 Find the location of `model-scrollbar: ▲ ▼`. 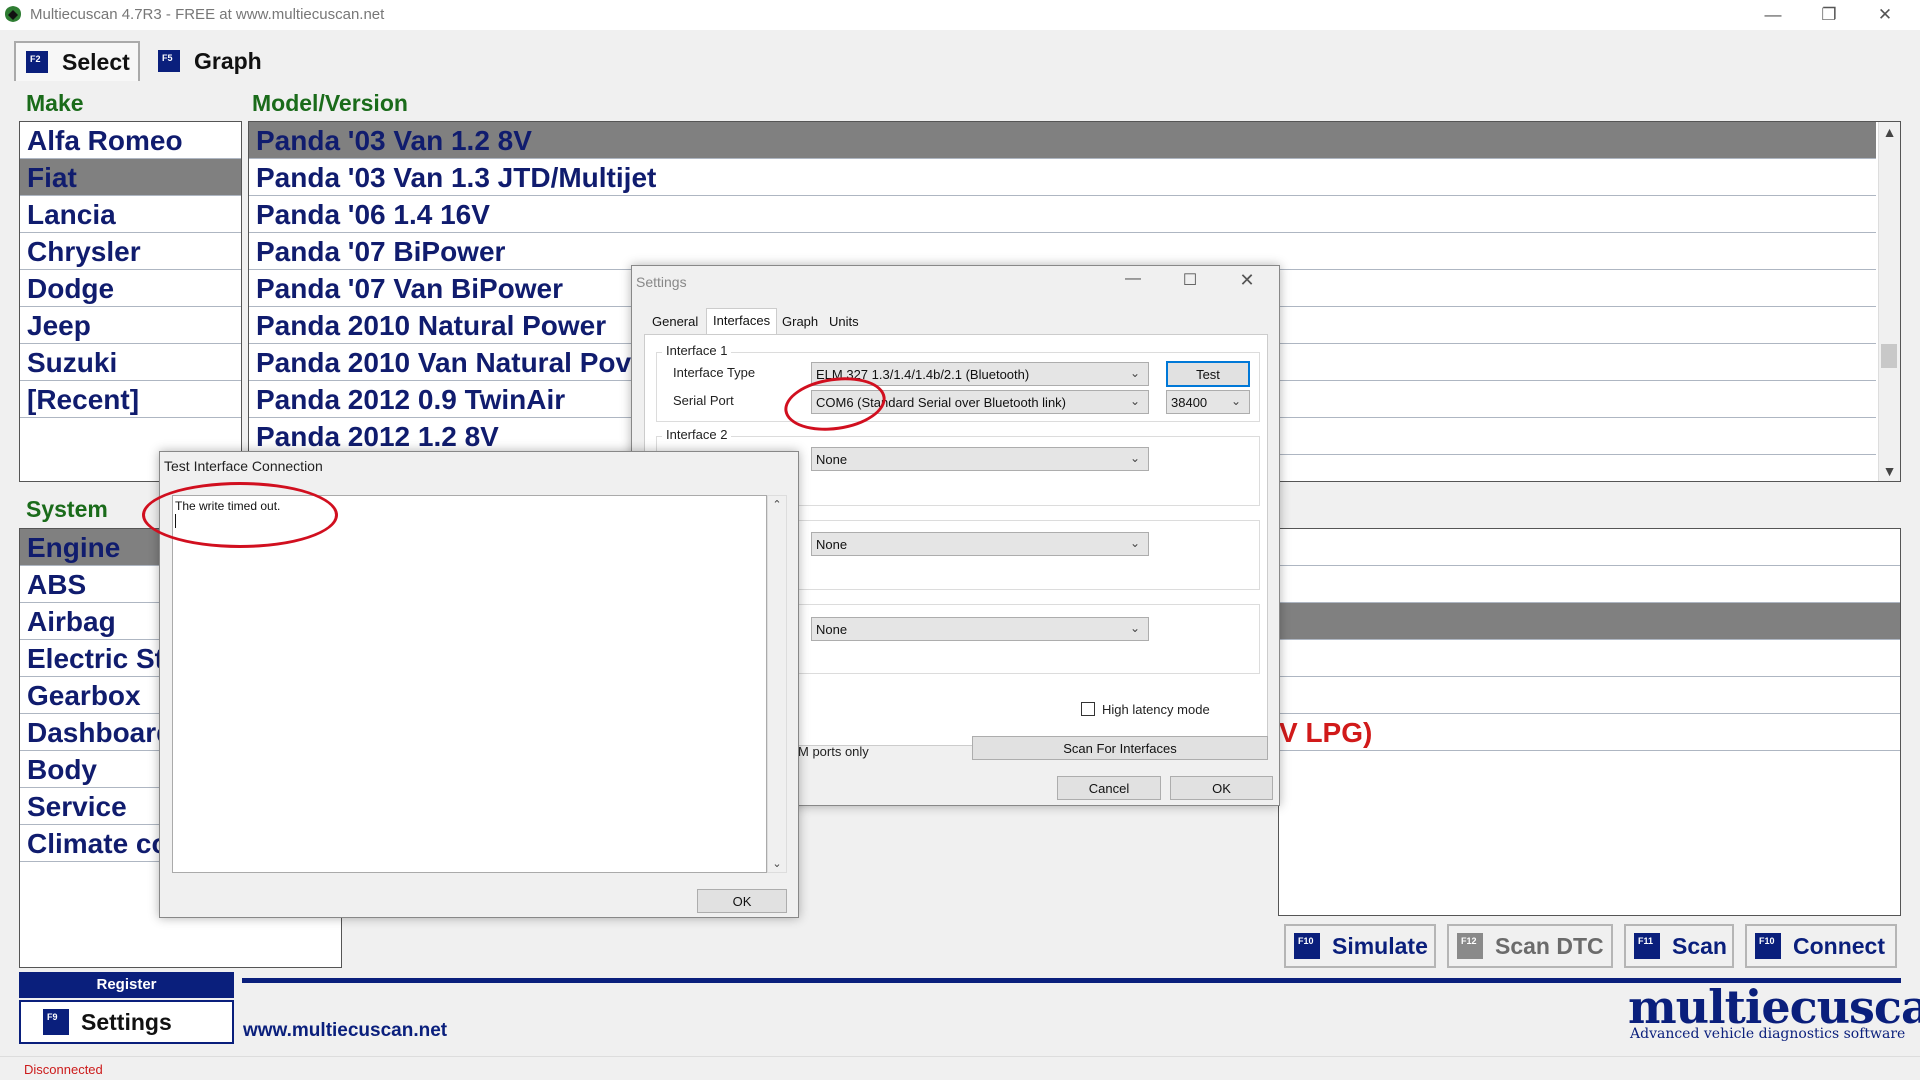

model-scrollbar: ▲ ▼ is located at coordinates (1889, 301).